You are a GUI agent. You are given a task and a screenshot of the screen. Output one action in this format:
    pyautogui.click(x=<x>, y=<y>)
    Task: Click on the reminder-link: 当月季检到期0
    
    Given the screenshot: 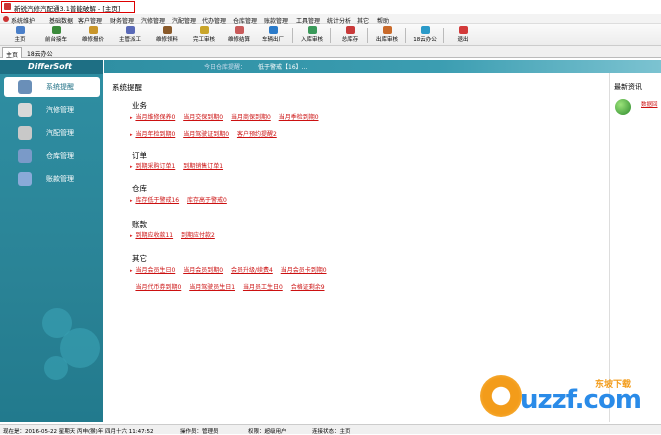 What is the action you would take?
    pyautogui.click(x=299, y=117)
    